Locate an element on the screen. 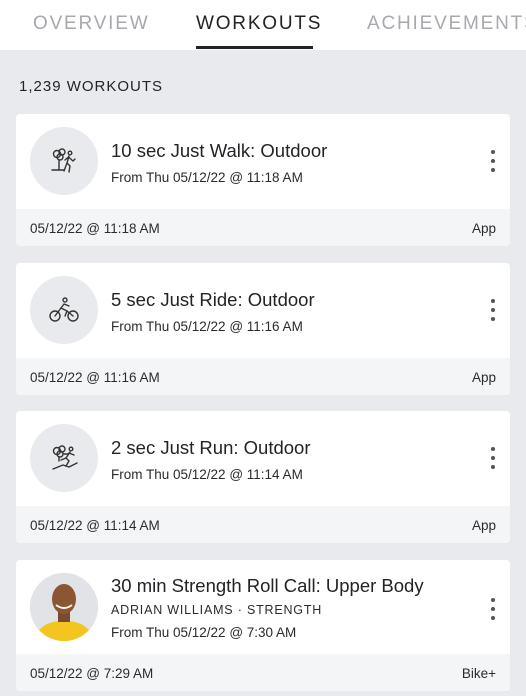 Image resolution: width=526 pixels, height=696 pixels. tab-overview: OVERVIEW is located at coordinates (91, 24).